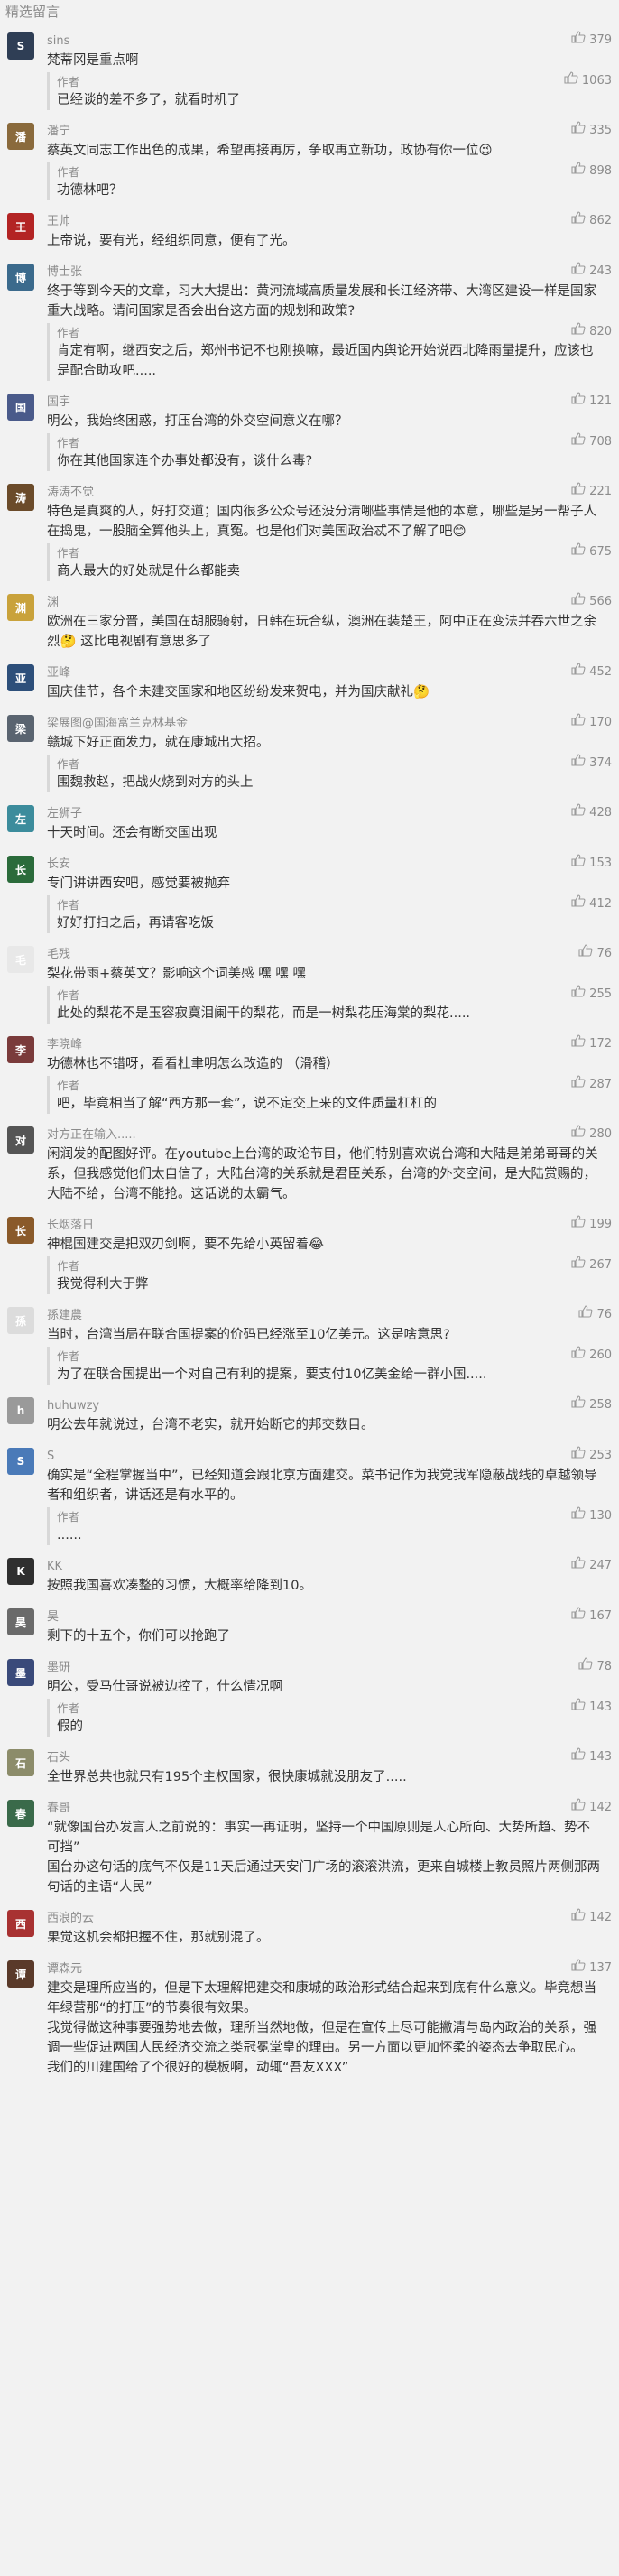 Image resolution: width=619 pixels, height=2576 pixels. I want to click on avatar-initial: 渊, so click(20, 608).